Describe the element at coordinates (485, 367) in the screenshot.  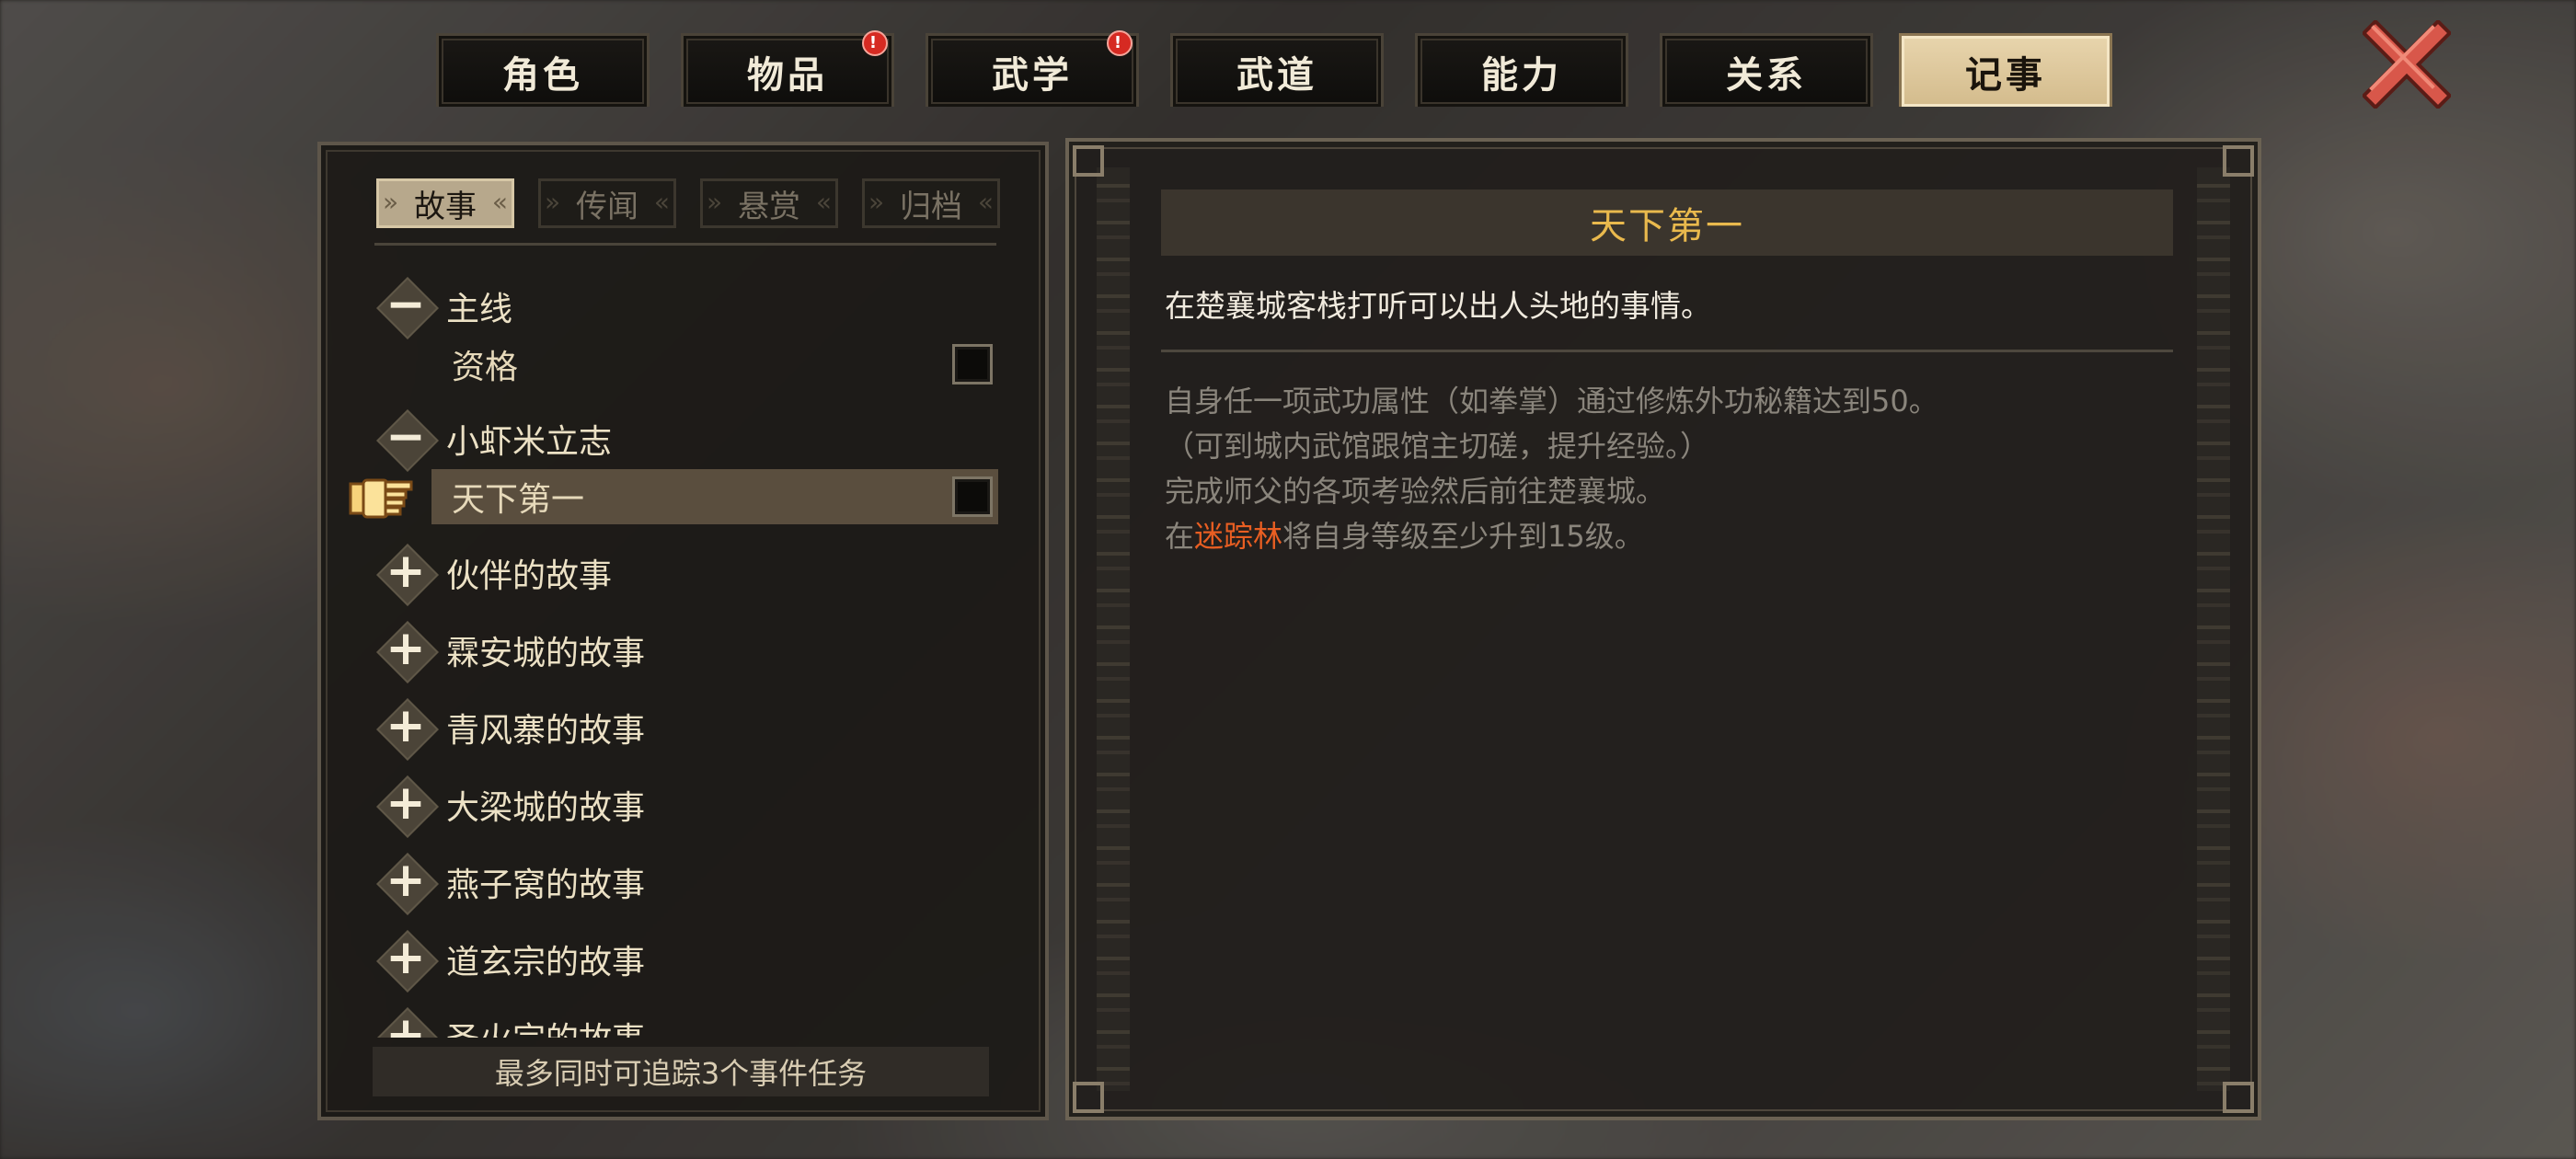
I see `quest-label: 资格` at that location.